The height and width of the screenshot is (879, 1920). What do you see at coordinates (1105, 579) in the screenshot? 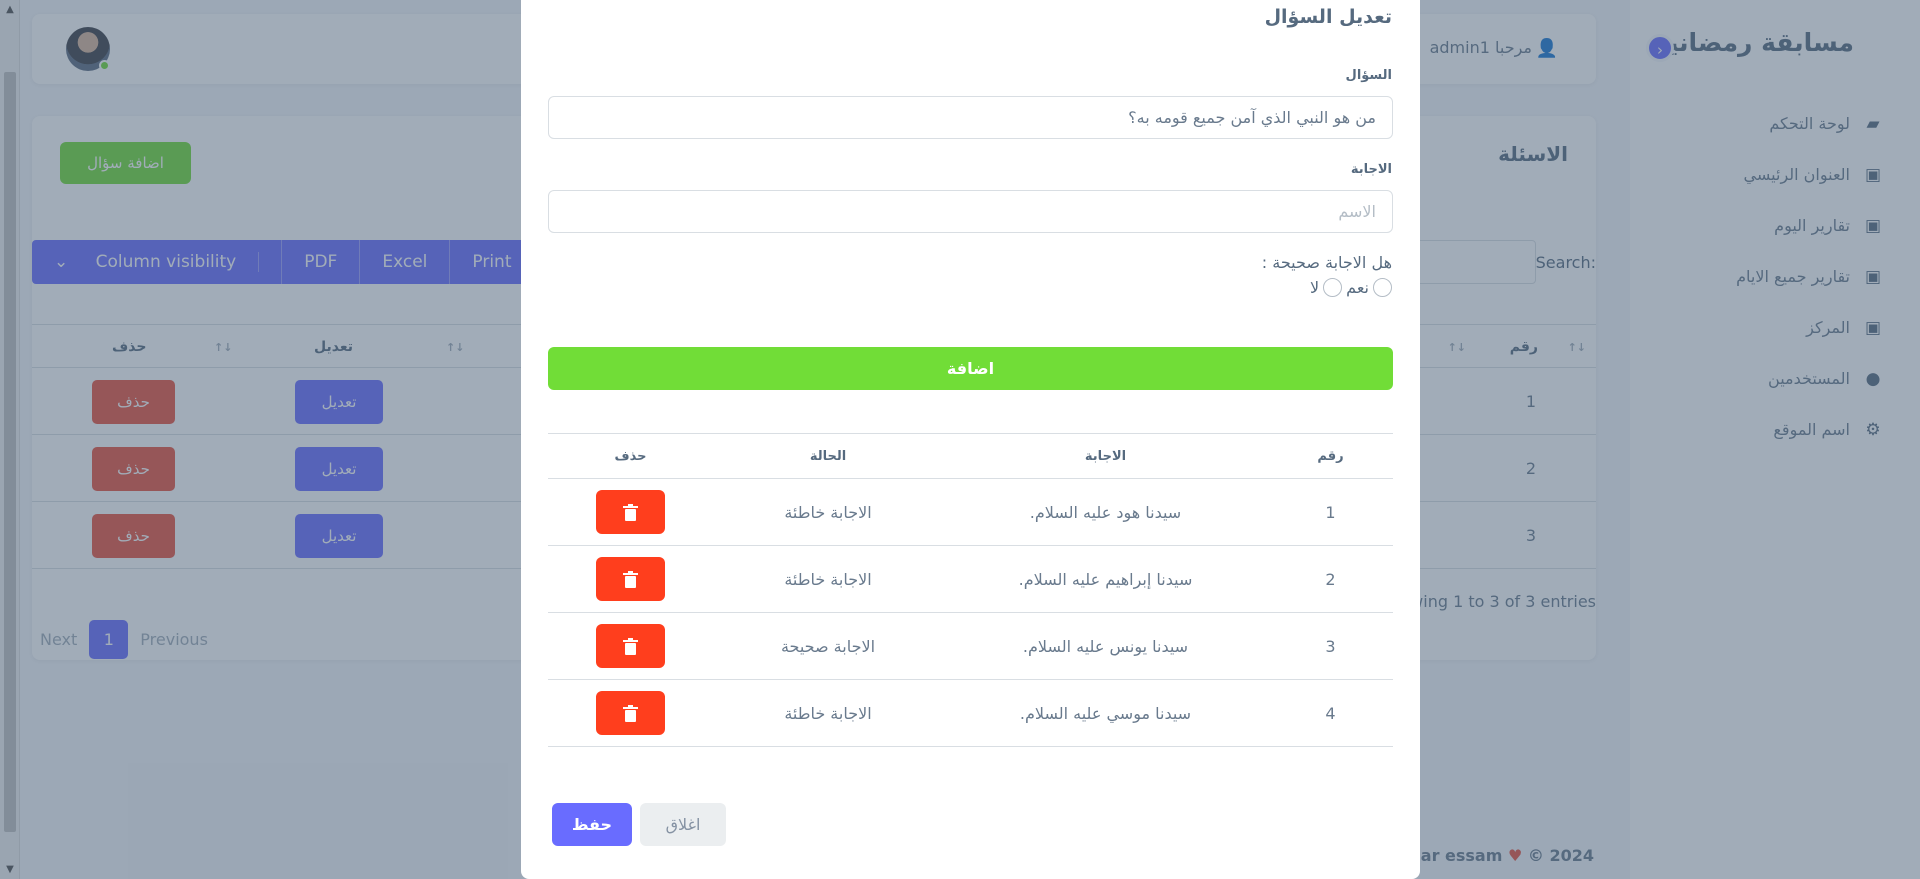
I see `answer-text: سيدنا إبراهيم عليه السلام.` at bounding box center [1105, 579].